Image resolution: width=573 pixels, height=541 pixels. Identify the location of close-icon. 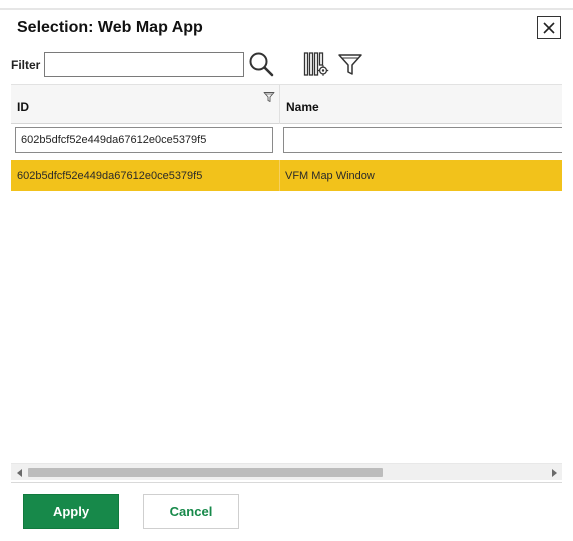
(549, 27).